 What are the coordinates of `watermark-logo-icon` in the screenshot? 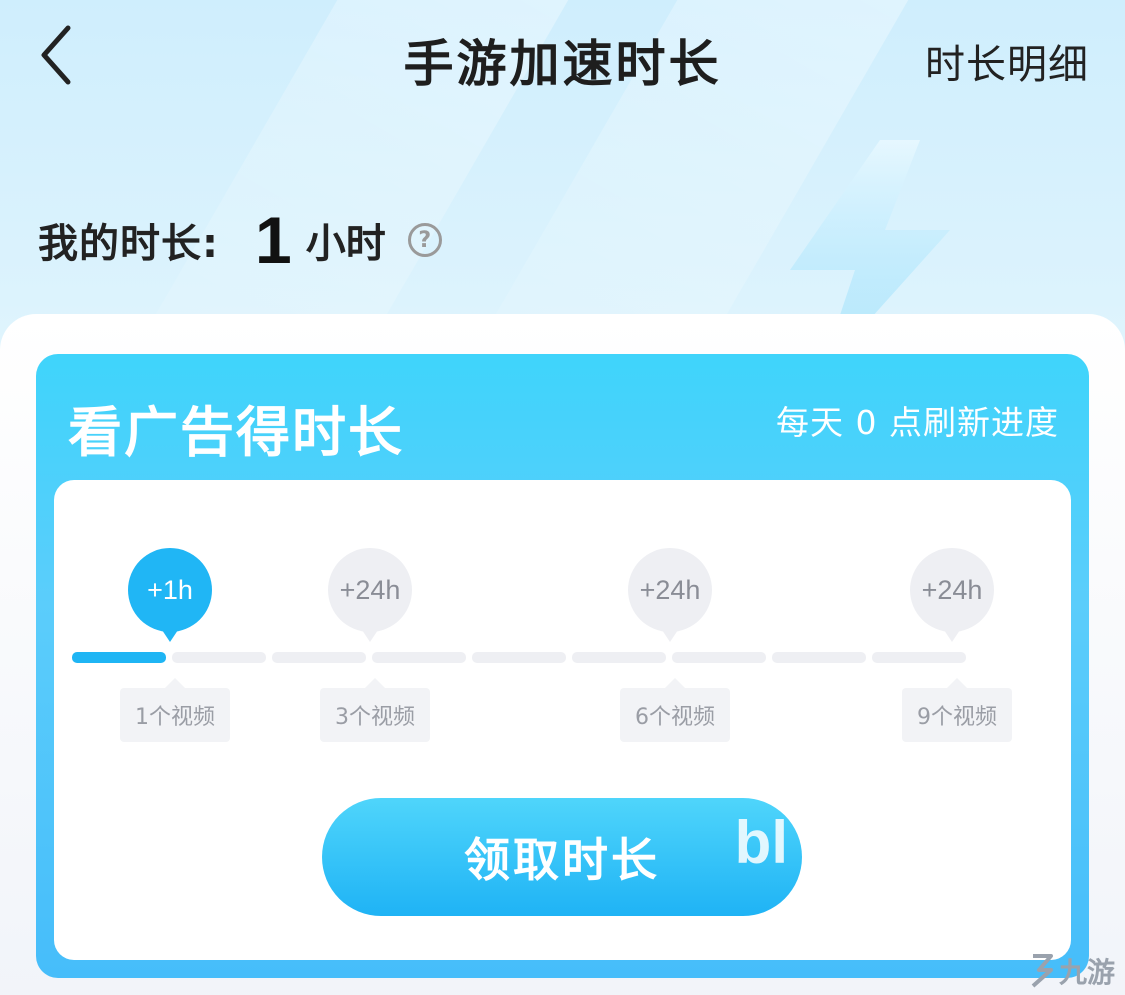 It's located at (1042, 971).